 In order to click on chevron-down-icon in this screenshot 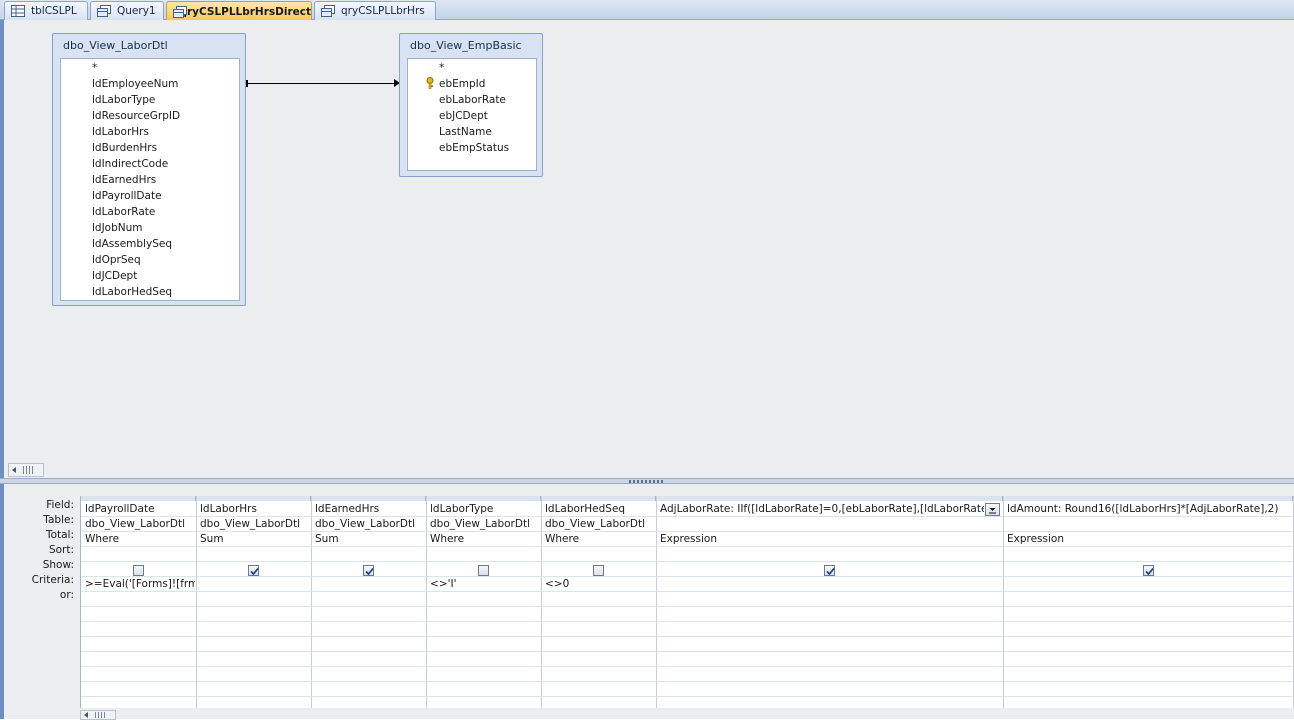, I will do `click(992, 509)`.